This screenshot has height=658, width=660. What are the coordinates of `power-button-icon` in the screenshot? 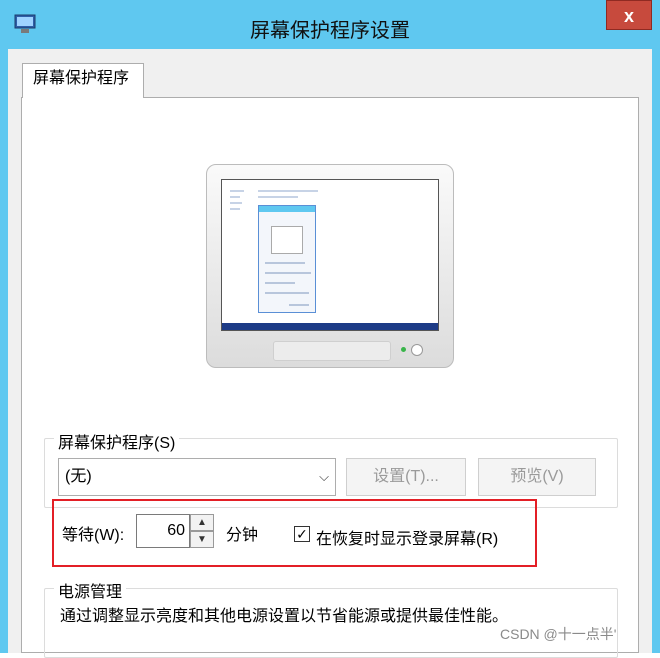 It's located at (417, 350).